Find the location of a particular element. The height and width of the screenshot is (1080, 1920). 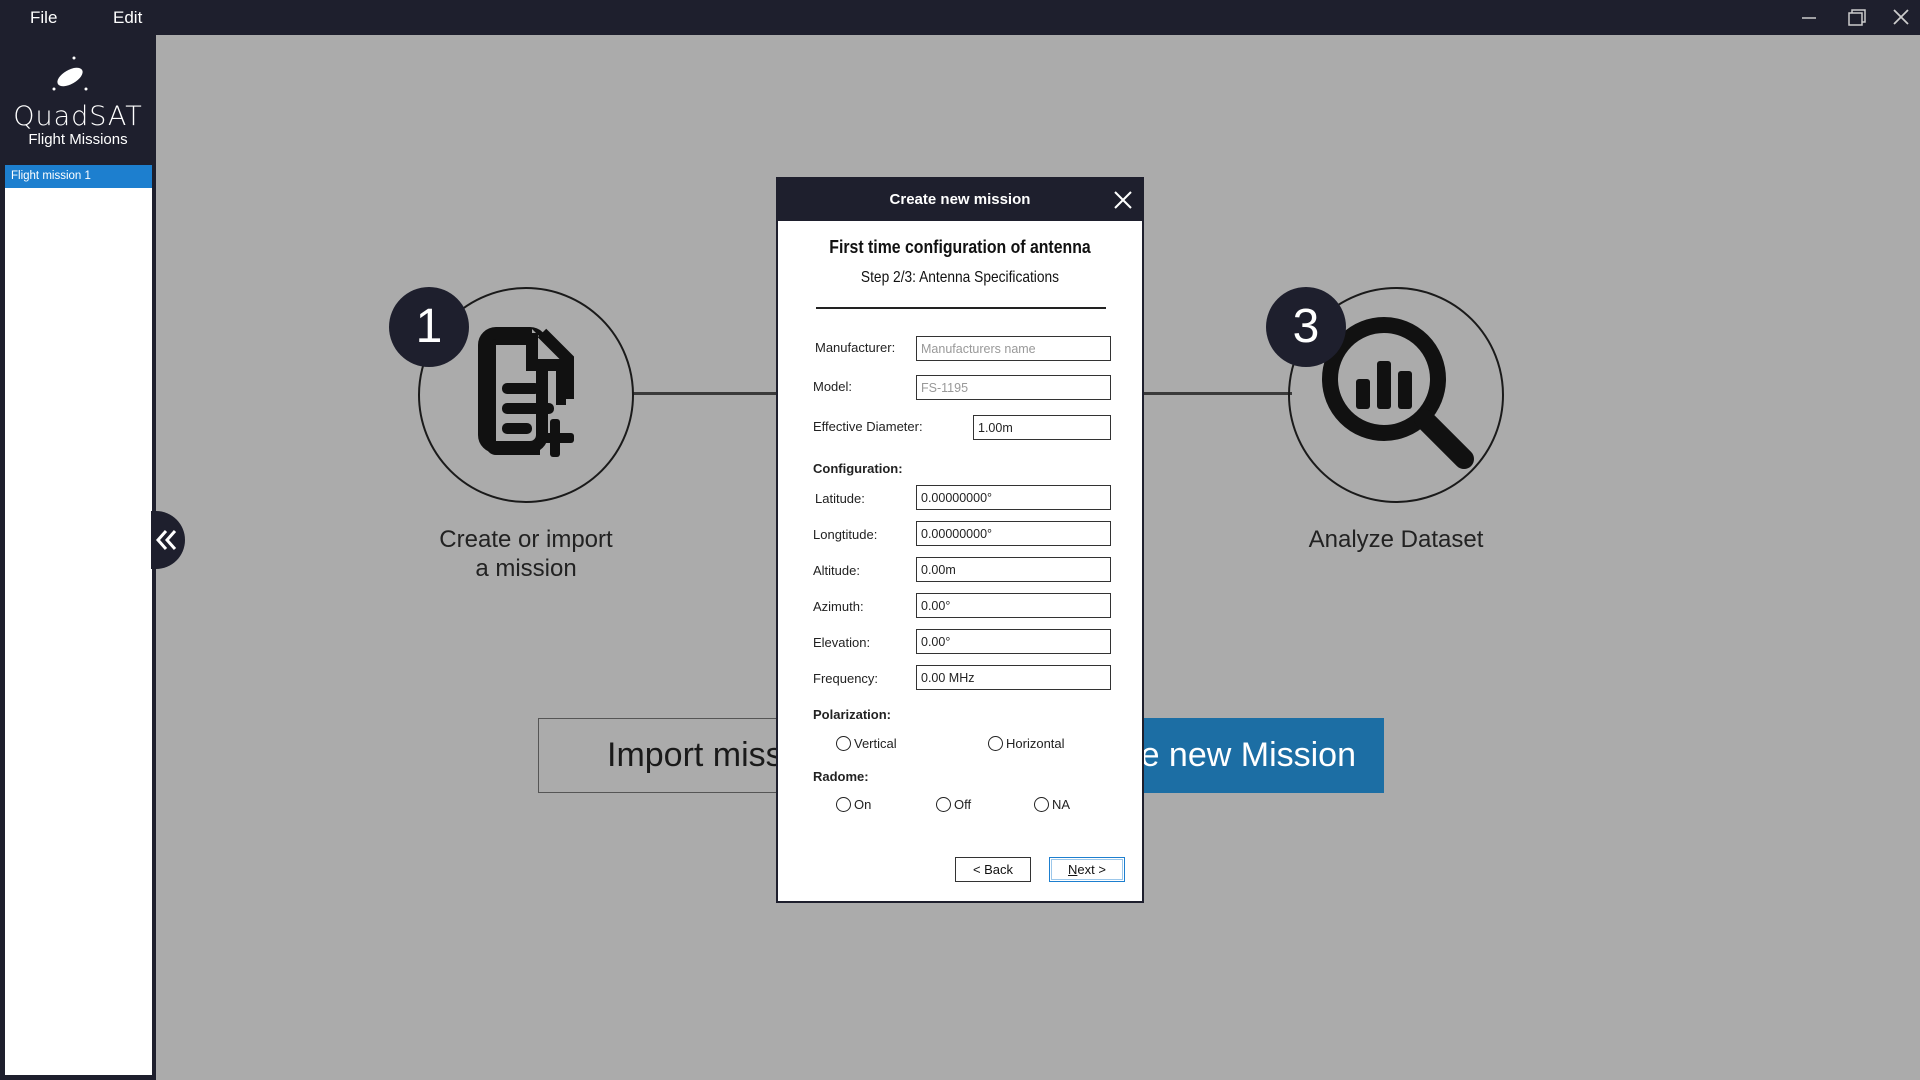

double-chevron-left-icon is located at coordinates (166, 540).